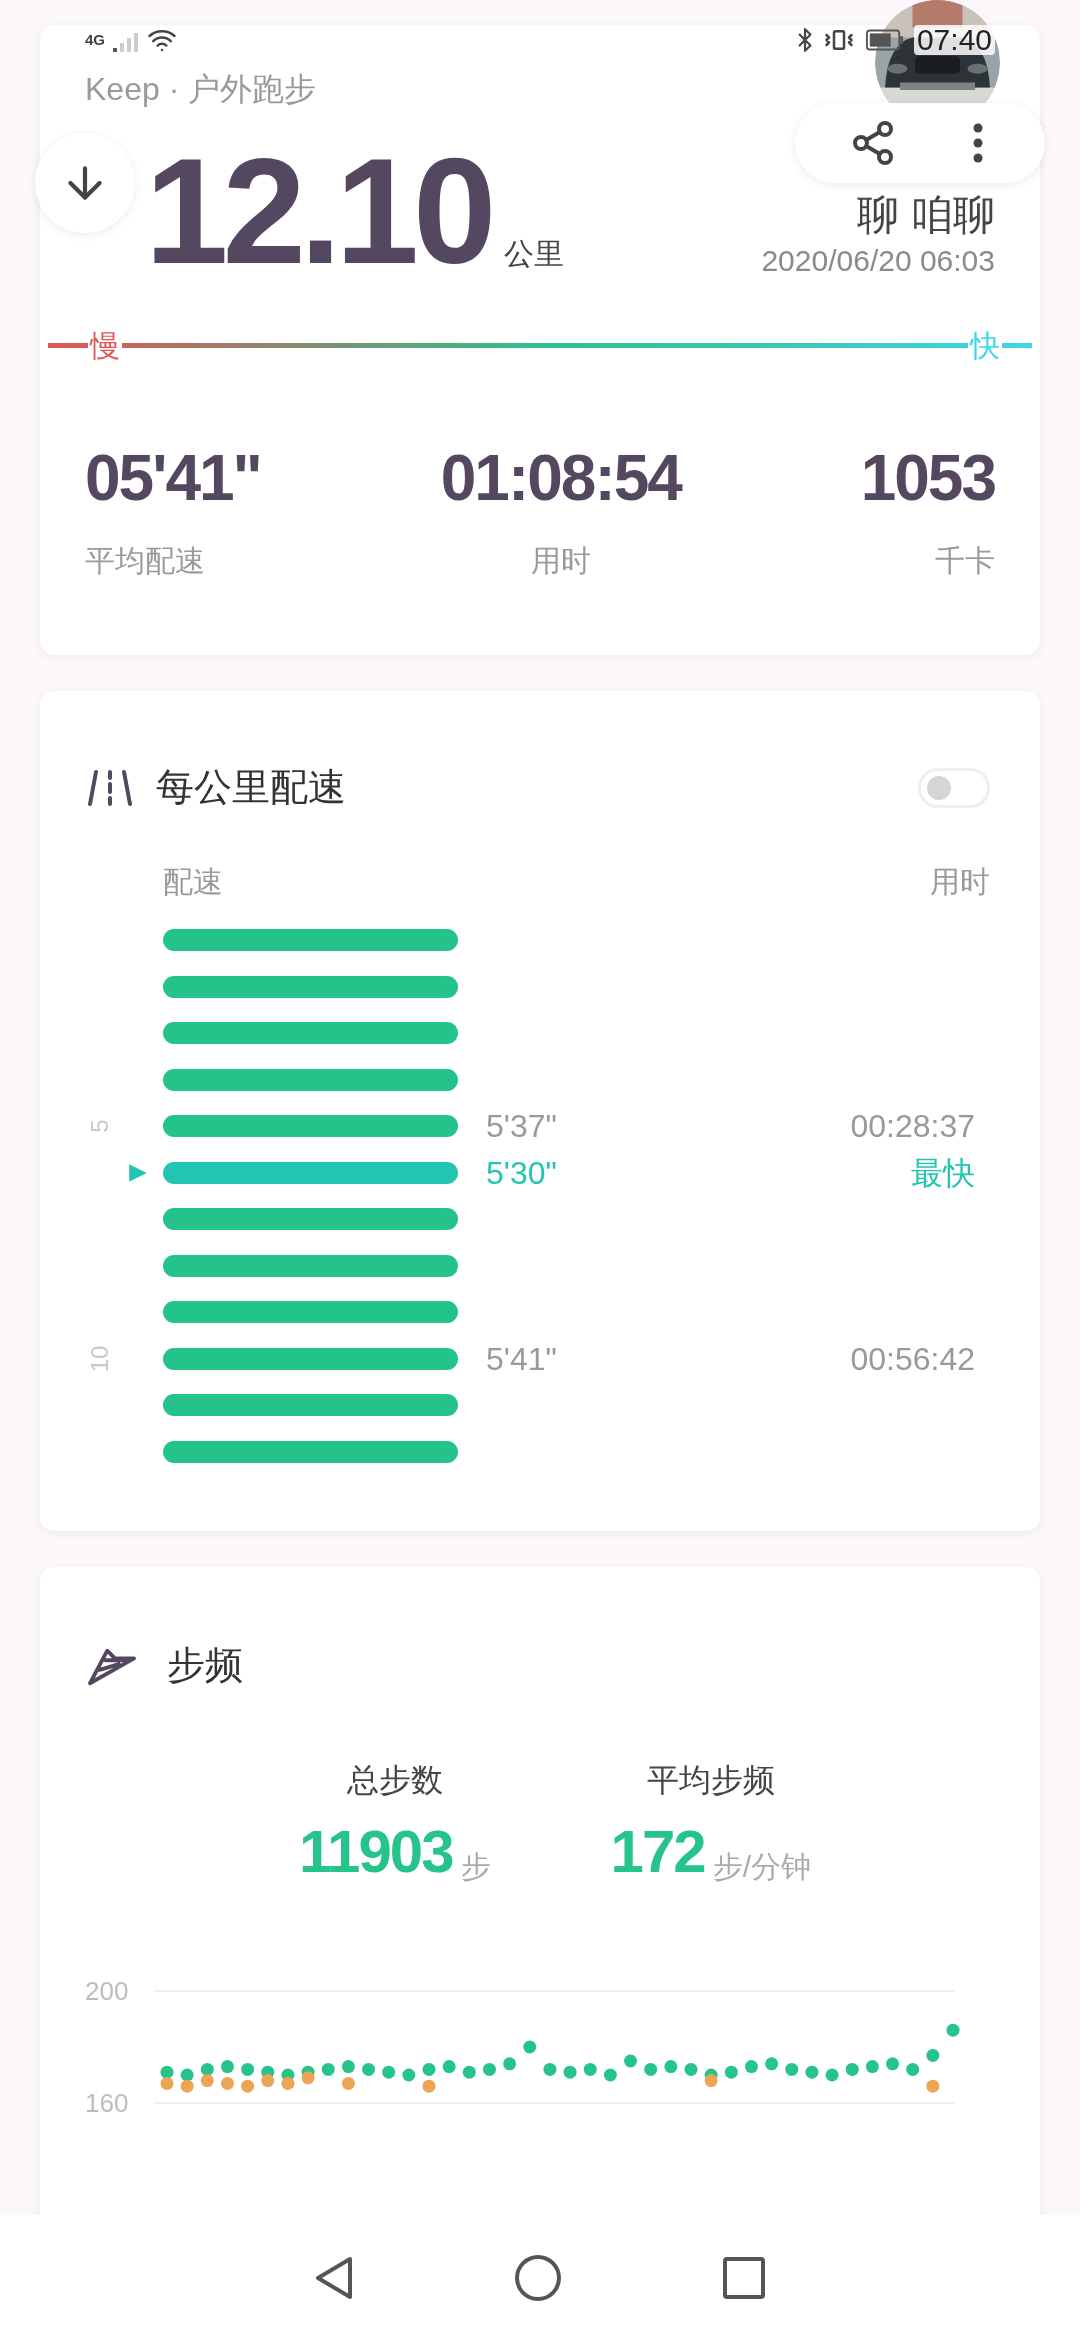  Describe the element at coordinates (710, 1780) in the screenshot. I see `stat-label: 平均步频` at that location.